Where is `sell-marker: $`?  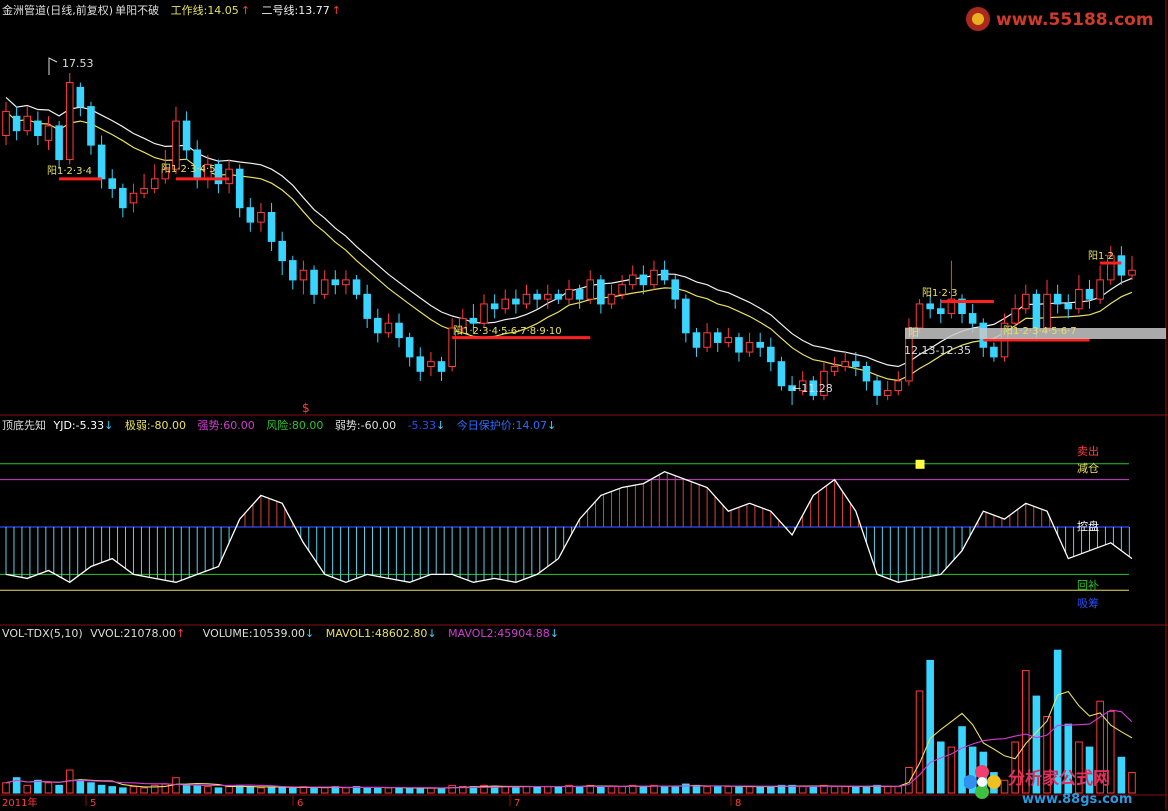 sell-marker: $ is located at coordinates (306, 408).